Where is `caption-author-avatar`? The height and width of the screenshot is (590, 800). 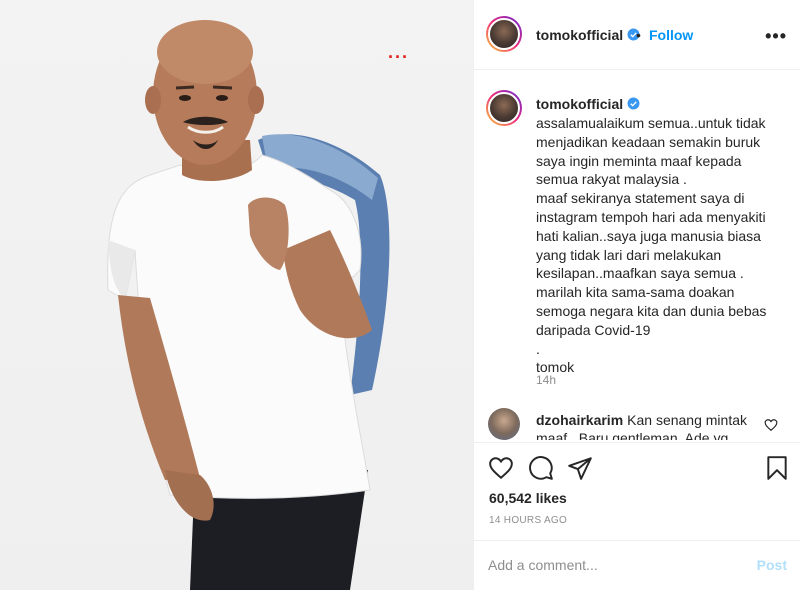
caption-author-avatar is located at coordinates (504, 108).